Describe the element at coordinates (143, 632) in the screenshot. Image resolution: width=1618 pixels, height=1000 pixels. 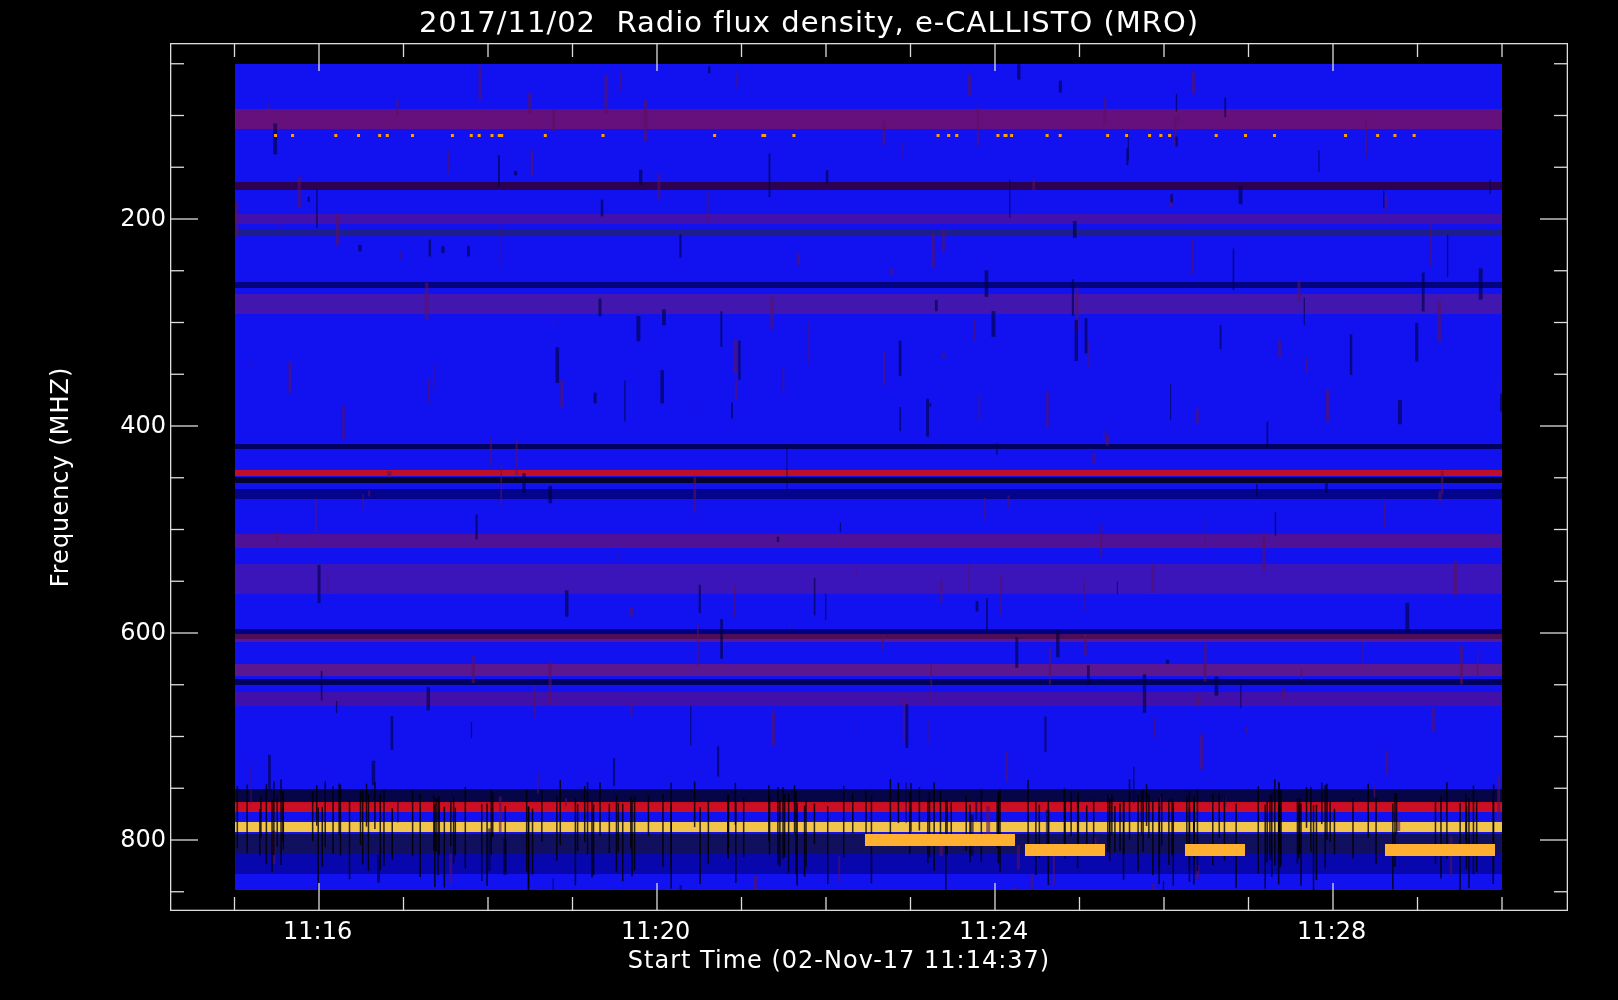
I see `y-tick-label: 600` at that location.